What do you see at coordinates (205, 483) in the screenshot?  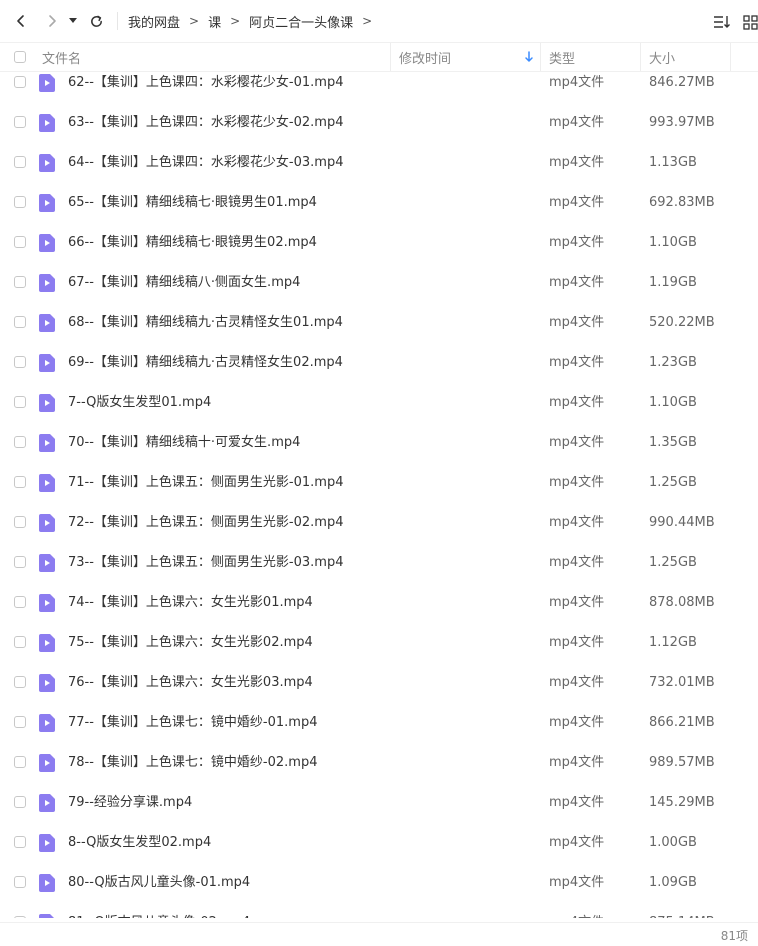 I see `file-name: 71--【集训】上色课五：侧面男生光影-01.mp4` at bounding box center [205, 483].